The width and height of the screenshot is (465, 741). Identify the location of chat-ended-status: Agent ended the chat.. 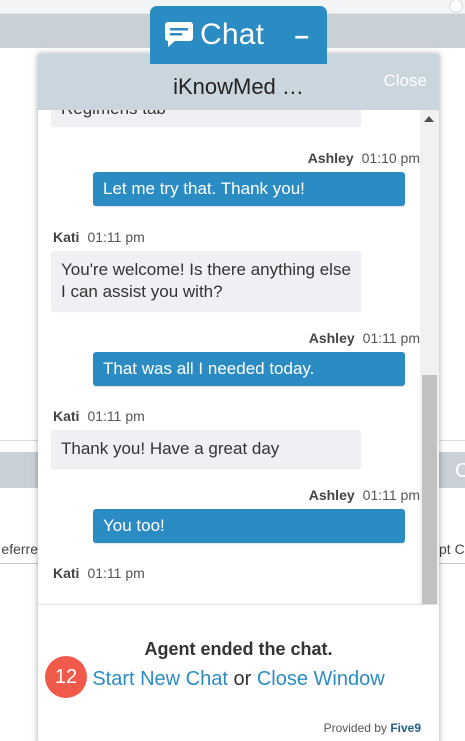
(238, 649).